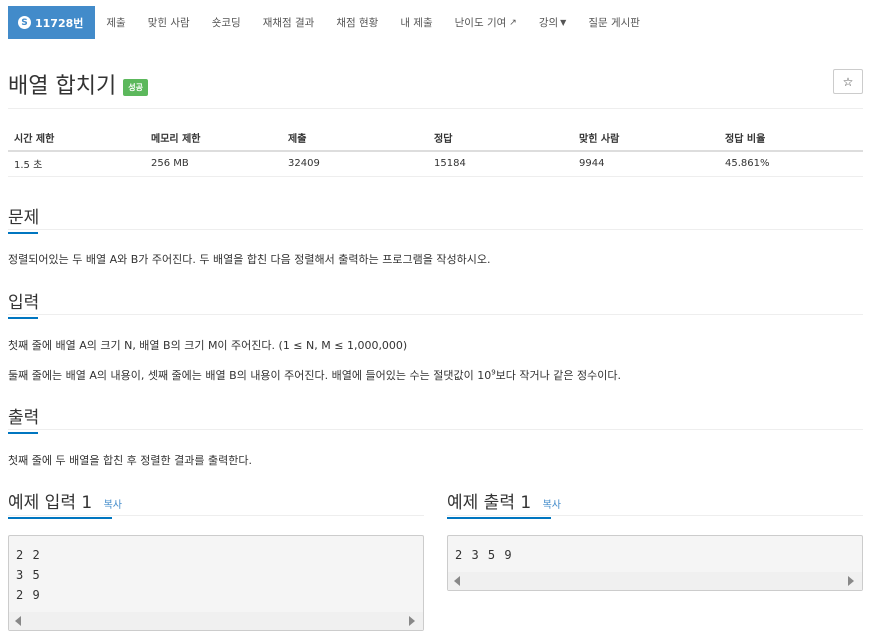  I want to click on favorite-button: ☆, so click(848, 81).